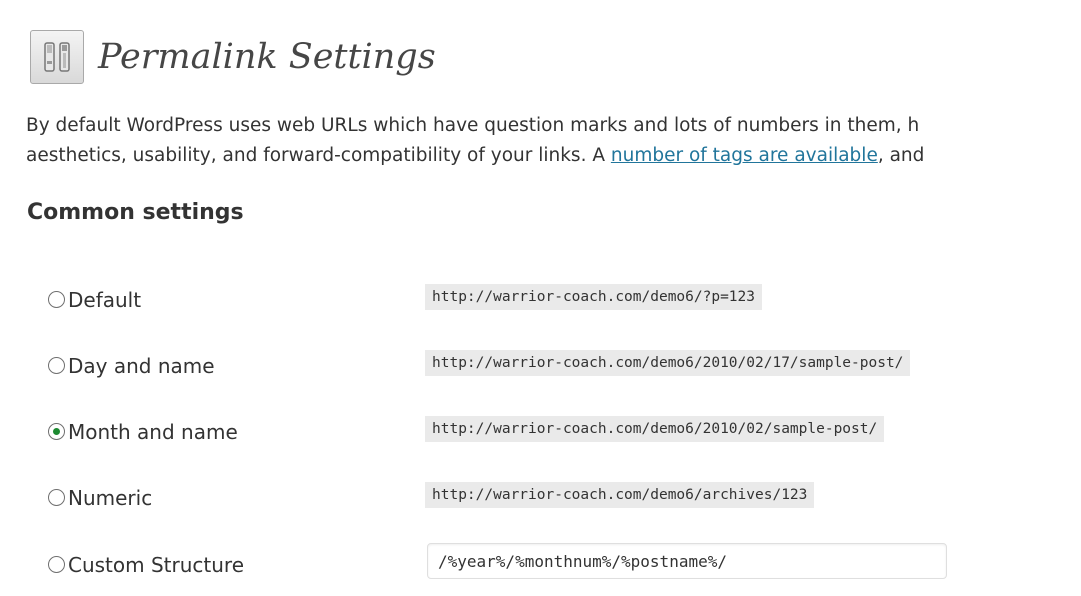 The width and height of the screenshot is (1081, 596). I want to click on example-url-default: http://warrior-coach.com/demo6/?p=123, so click(594, 297).